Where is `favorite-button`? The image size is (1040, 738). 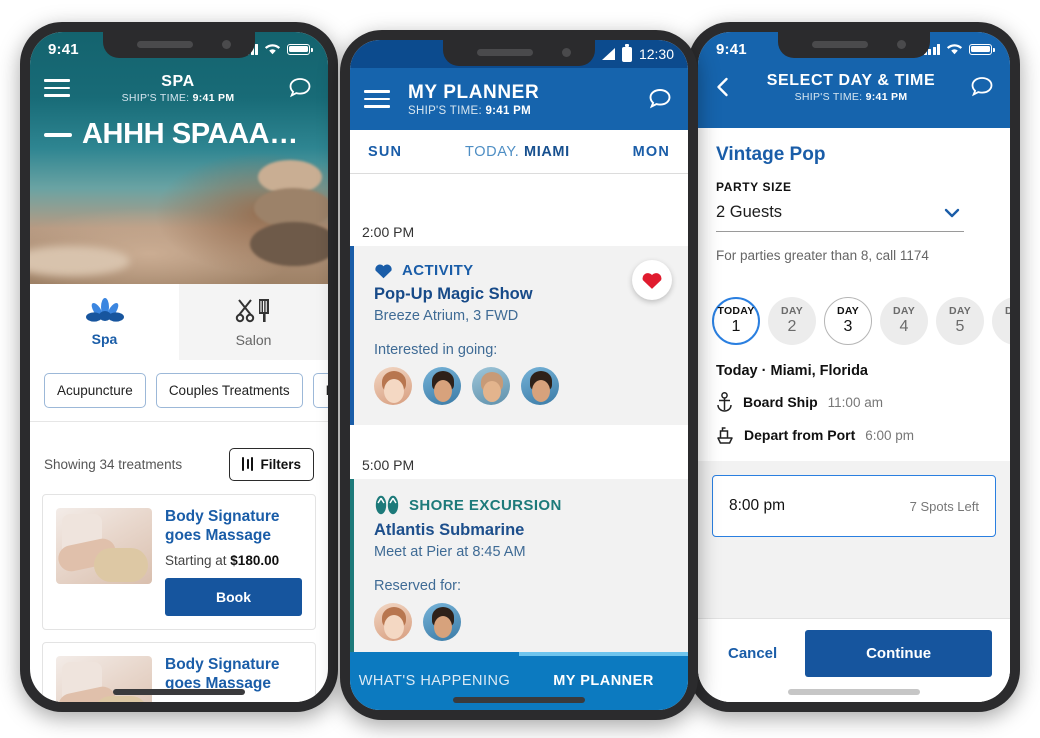
favorite-button is located at coordinates (652, 280).